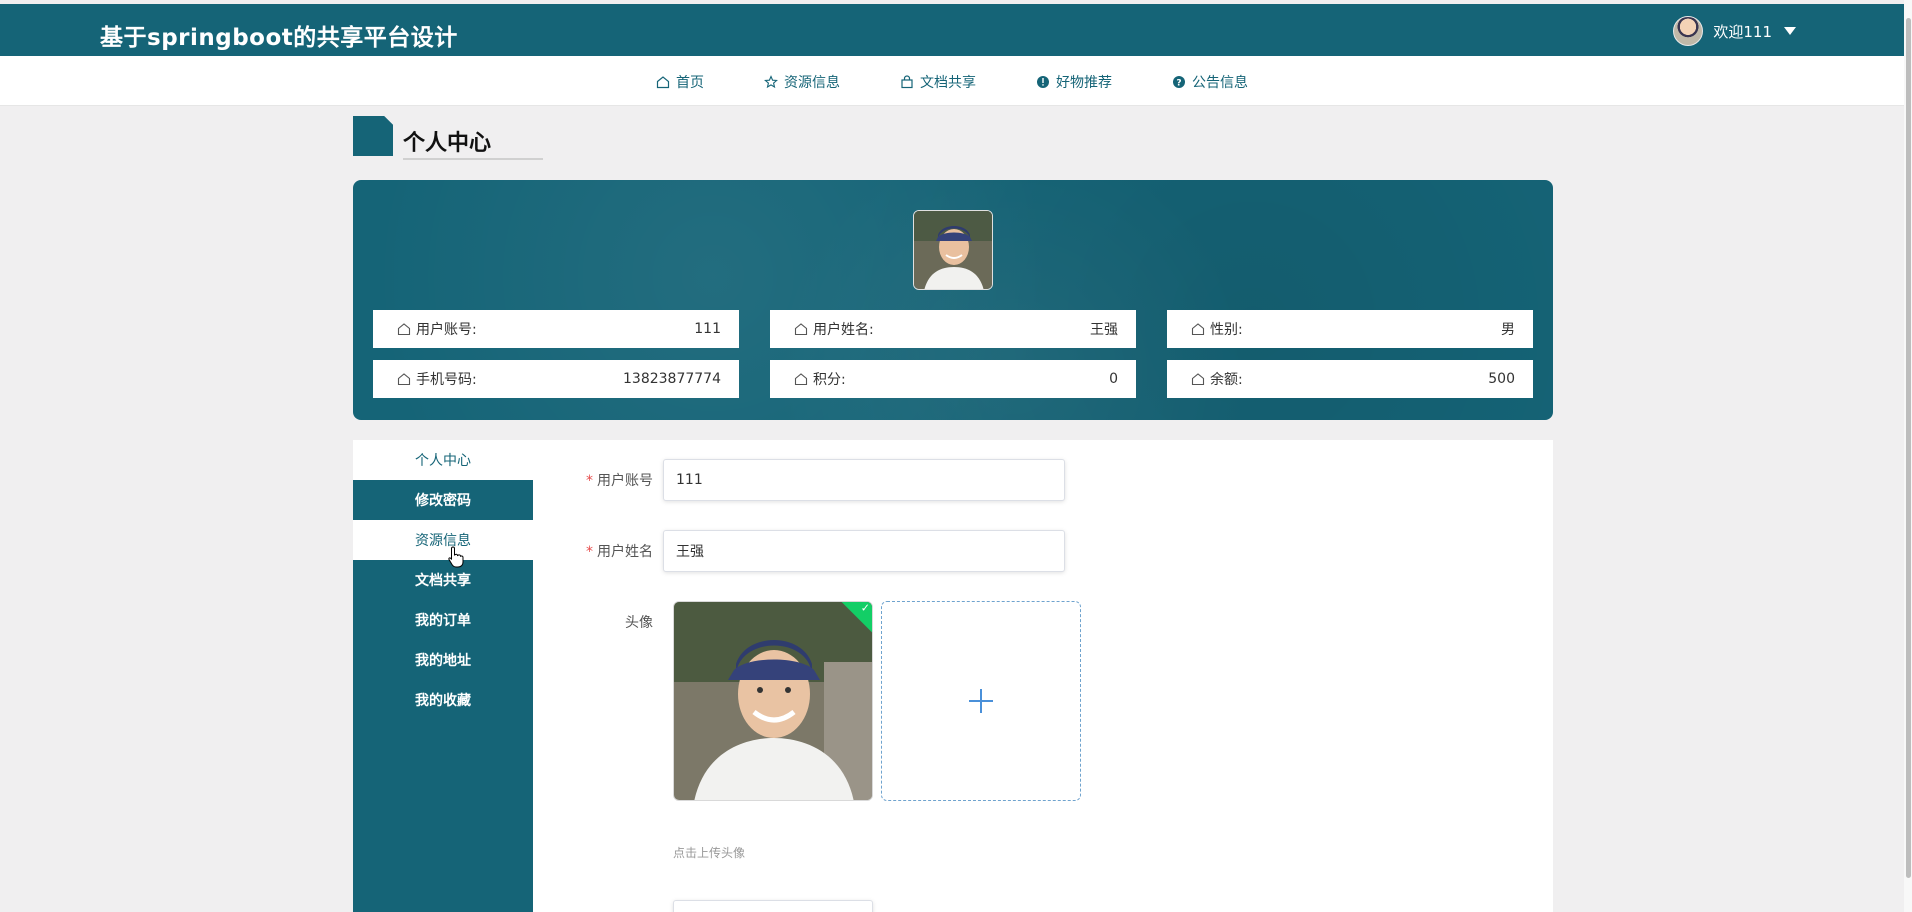  I want to click on hand-cursor-icon, so click(456, 559).